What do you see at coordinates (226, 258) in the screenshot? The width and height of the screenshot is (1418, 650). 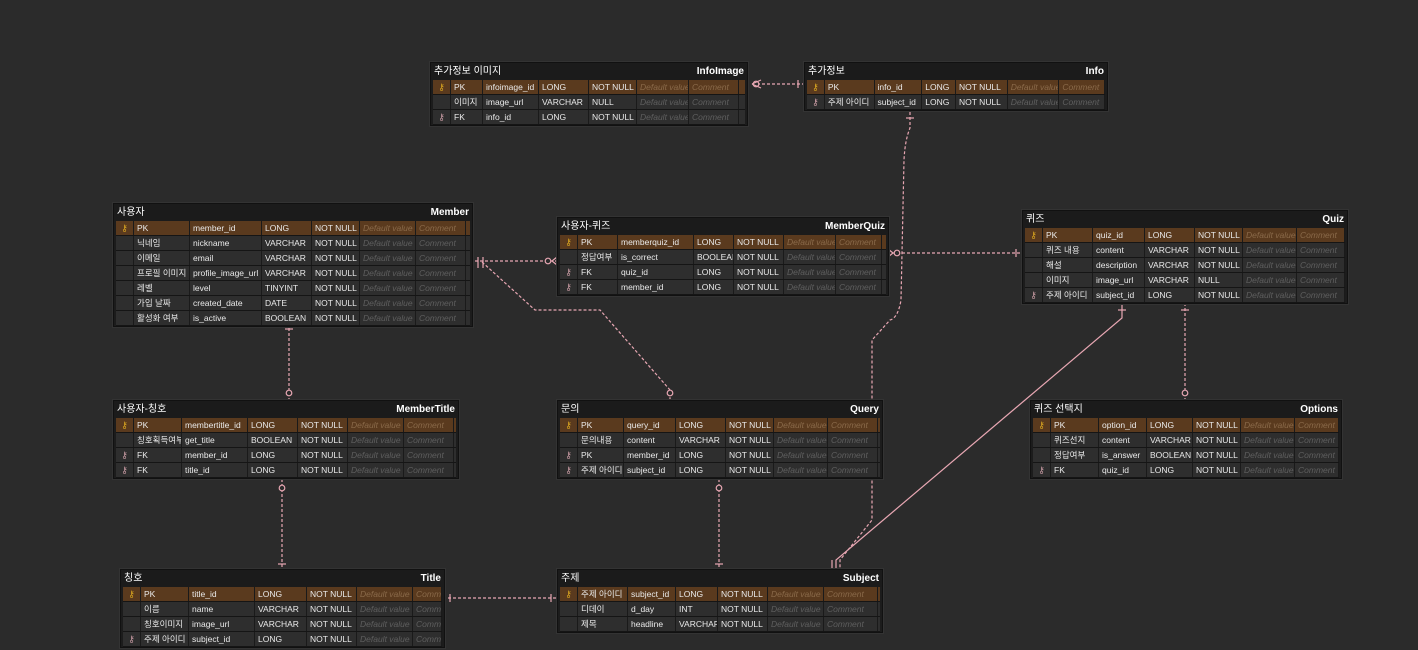 I see `field-physical-name: email` at bounding box center [226, 258].